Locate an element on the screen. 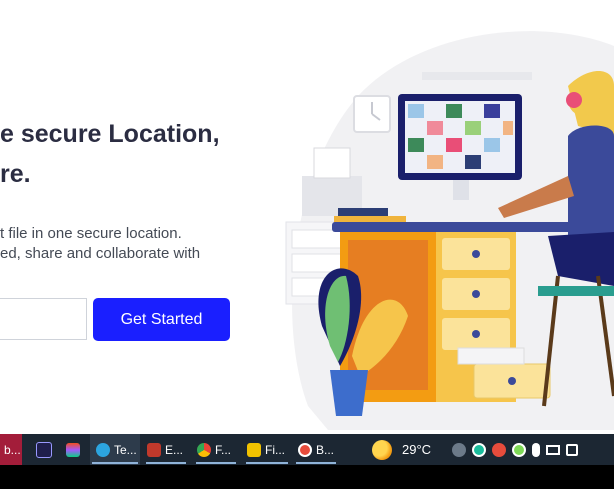 Image resolution: width=614 pixels, height=489 pixels. headline-line-1: e secure Location, is located at coordinates (110, 134).